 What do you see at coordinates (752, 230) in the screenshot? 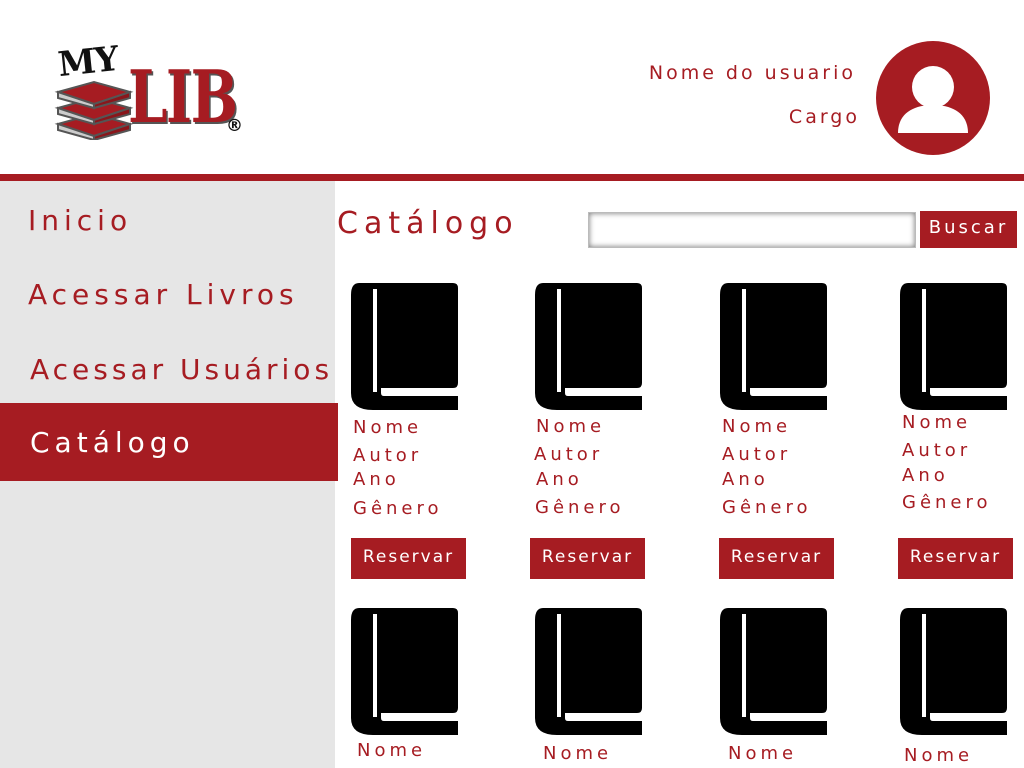
I see `search-input` at bounding box center [752, 230].